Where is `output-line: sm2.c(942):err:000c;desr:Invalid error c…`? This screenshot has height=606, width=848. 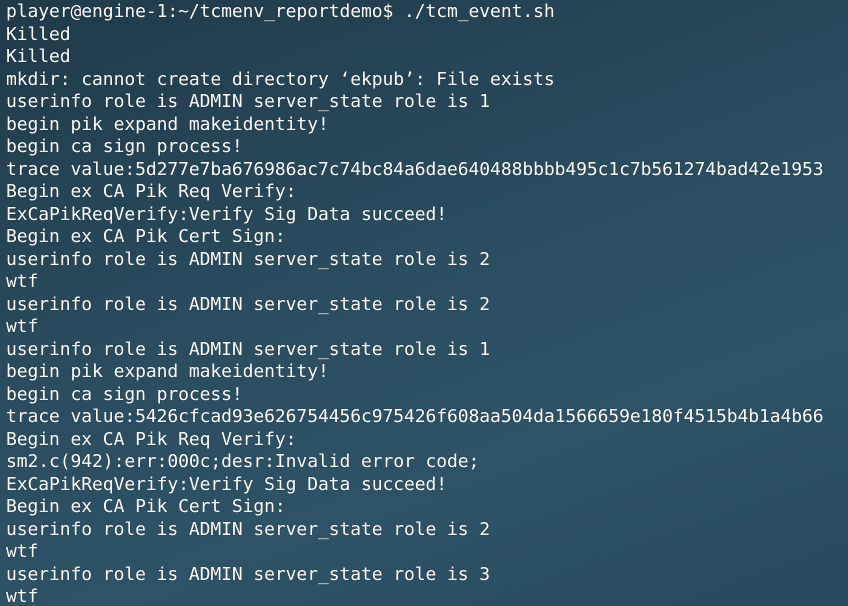
output-line: sm2.c(942):err:000c;desr:Invalid error c… is located at coordinates (243, 461).